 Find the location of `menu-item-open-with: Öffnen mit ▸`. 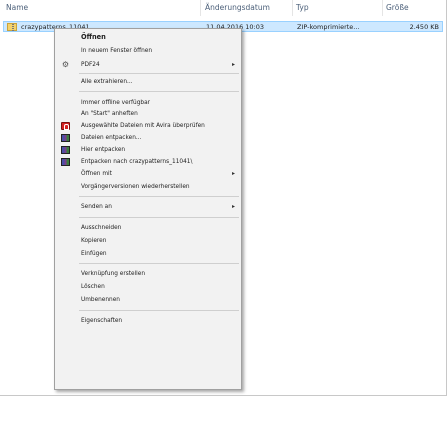

menu-item-open-with: Öffnen mit ▸ is located at coordinates (148, 174).